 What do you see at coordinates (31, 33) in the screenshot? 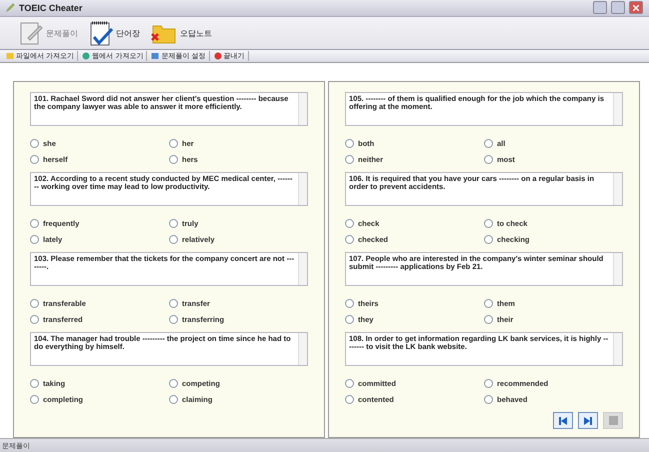
I see `edit-icon` at bounding box center [31, 33].